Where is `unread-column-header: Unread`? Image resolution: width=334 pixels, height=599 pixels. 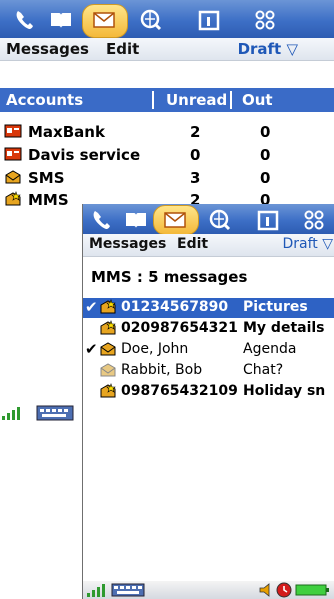
unread-column-header: Unread is located at coordinates (196, 100).